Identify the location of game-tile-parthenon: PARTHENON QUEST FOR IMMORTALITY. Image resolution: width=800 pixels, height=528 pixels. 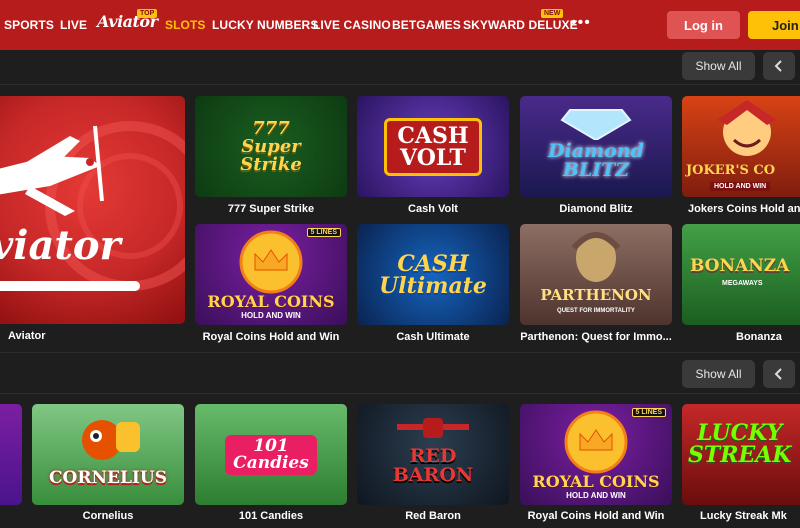
(596, 274).